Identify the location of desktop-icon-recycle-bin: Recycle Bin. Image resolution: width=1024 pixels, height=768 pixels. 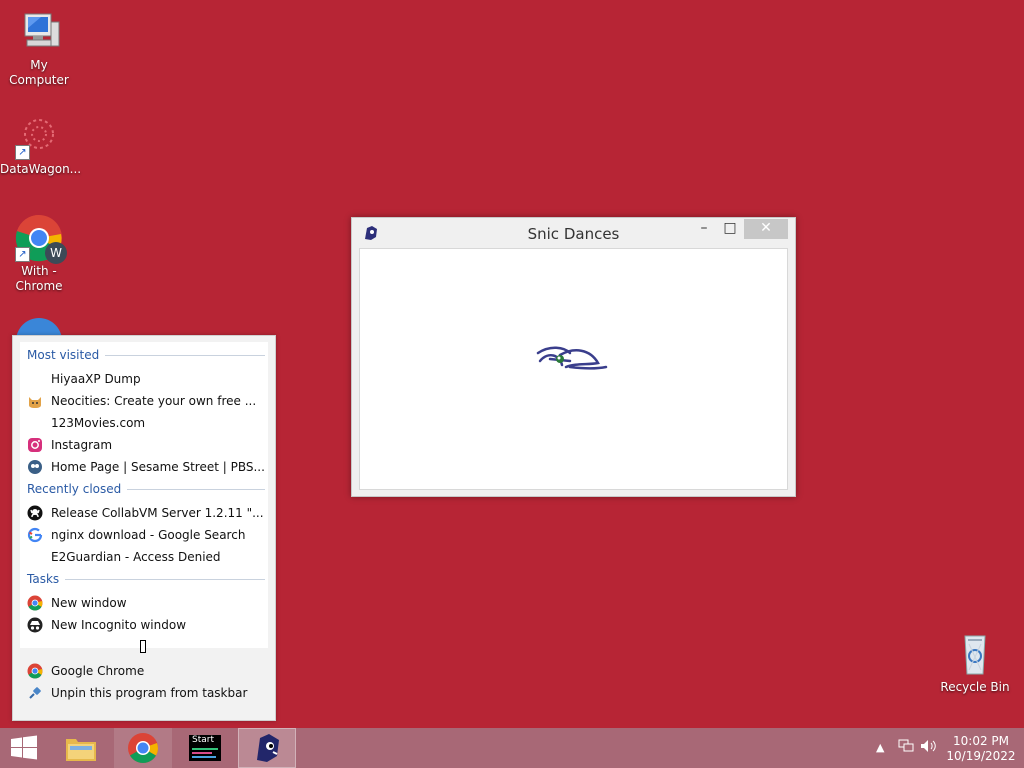
(975, 662).